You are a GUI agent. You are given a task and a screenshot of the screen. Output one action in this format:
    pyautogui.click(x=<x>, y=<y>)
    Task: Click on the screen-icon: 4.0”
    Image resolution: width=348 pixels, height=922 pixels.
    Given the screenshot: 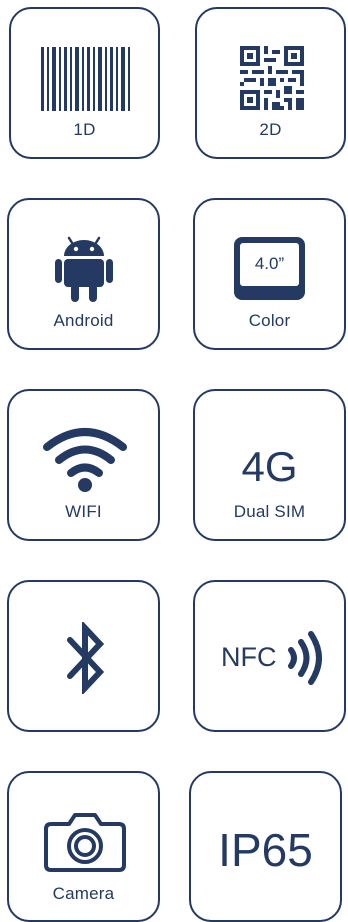 What is the action you would take?
    pyautogui.click(x=269, y=268)
    